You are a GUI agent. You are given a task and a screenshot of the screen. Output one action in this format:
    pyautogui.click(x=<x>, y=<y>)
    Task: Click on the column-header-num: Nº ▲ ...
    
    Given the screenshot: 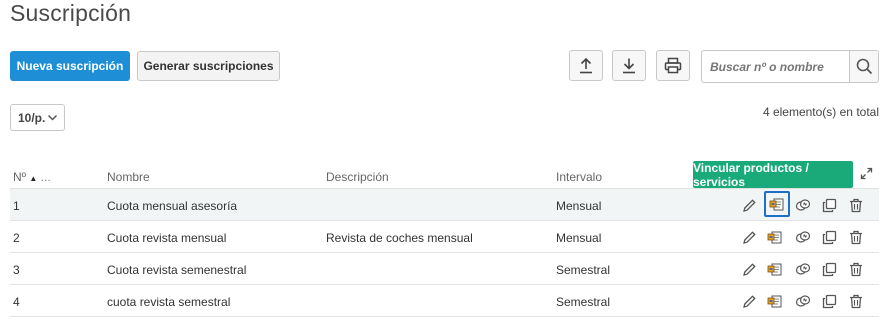 What is the action you would take?
    pyautogui.click(x=32, y=177)
    